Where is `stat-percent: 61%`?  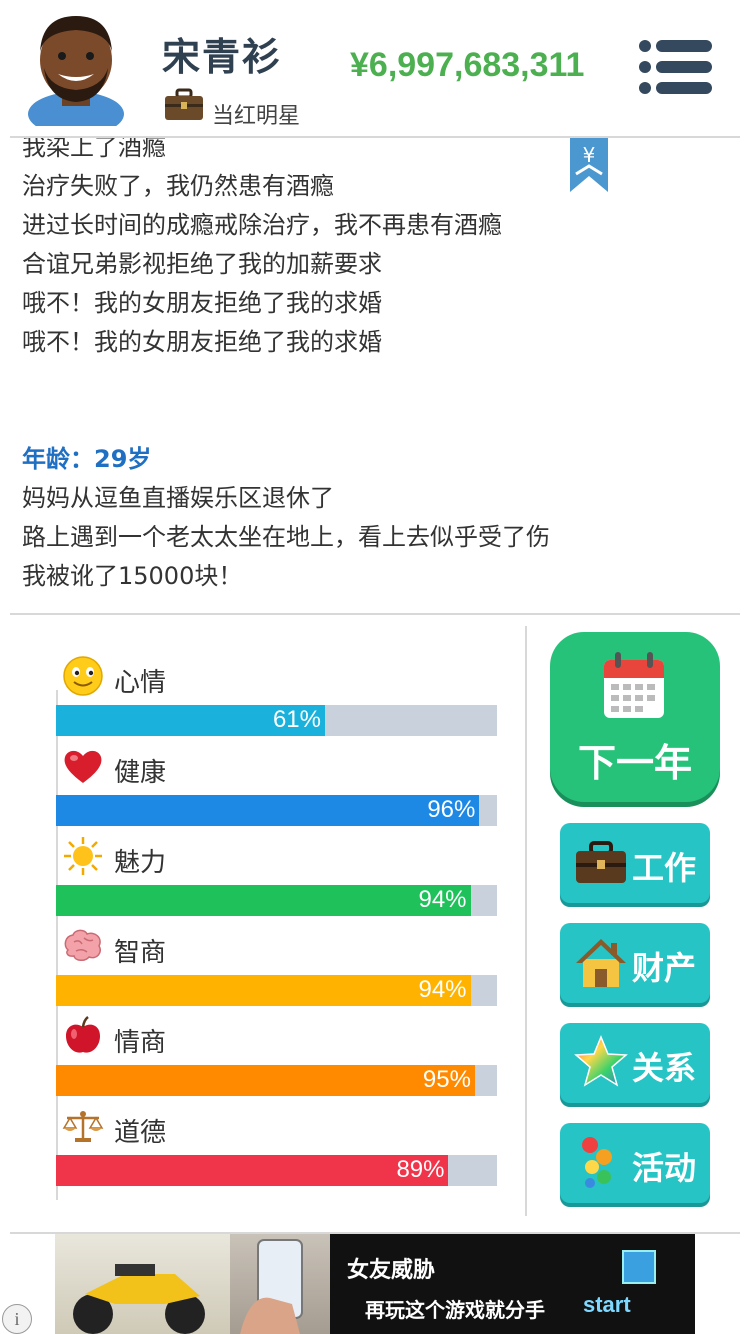 stat-percent: 61% is located at coordinates (296, 719).